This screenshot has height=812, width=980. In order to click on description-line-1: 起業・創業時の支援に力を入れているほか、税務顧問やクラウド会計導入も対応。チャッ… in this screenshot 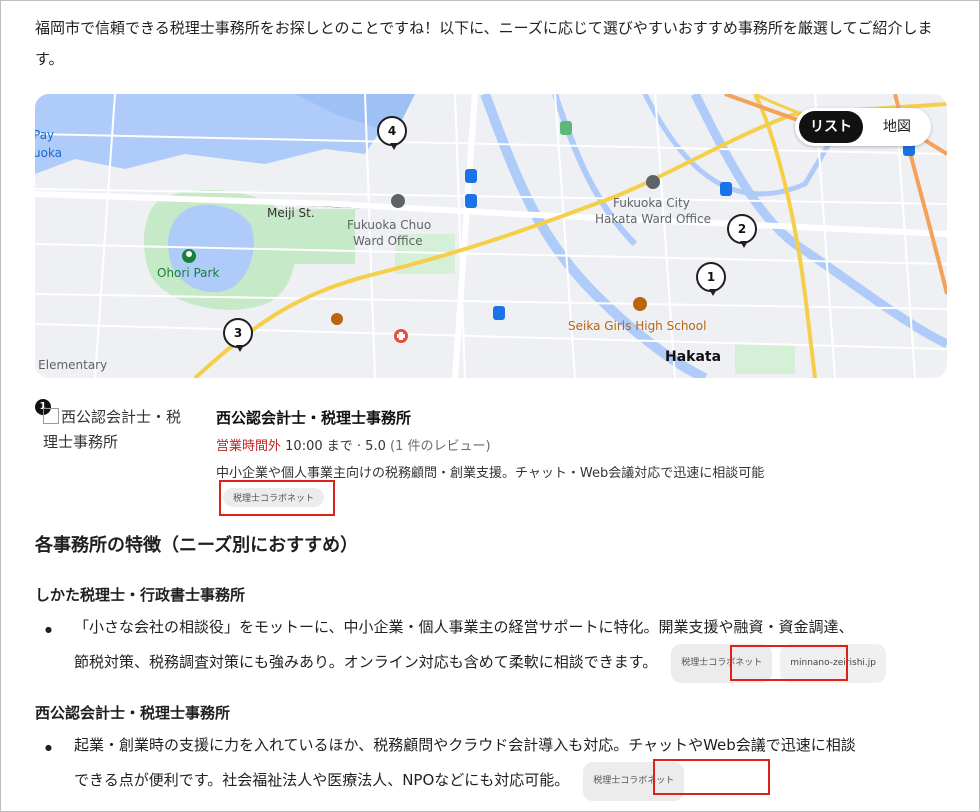, I will do `click(465, 745)`.